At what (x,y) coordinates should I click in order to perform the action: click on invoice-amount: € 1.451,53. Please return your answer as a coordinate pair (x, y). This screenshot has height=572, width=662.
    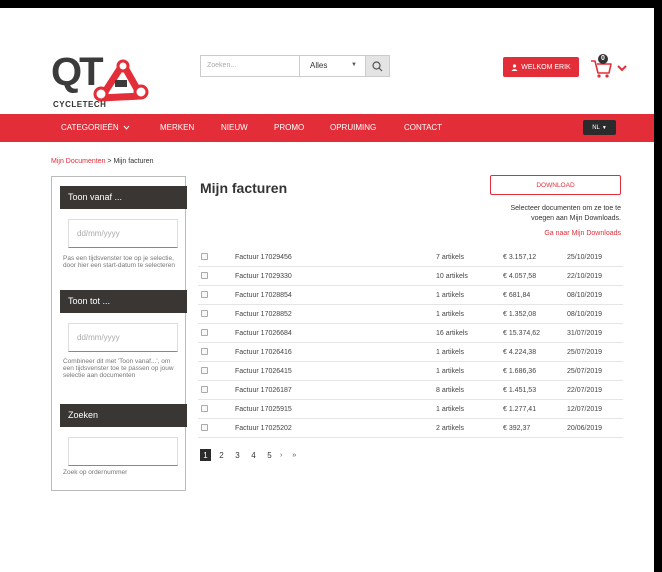
    Looking at the image, I should click on (520, 390).